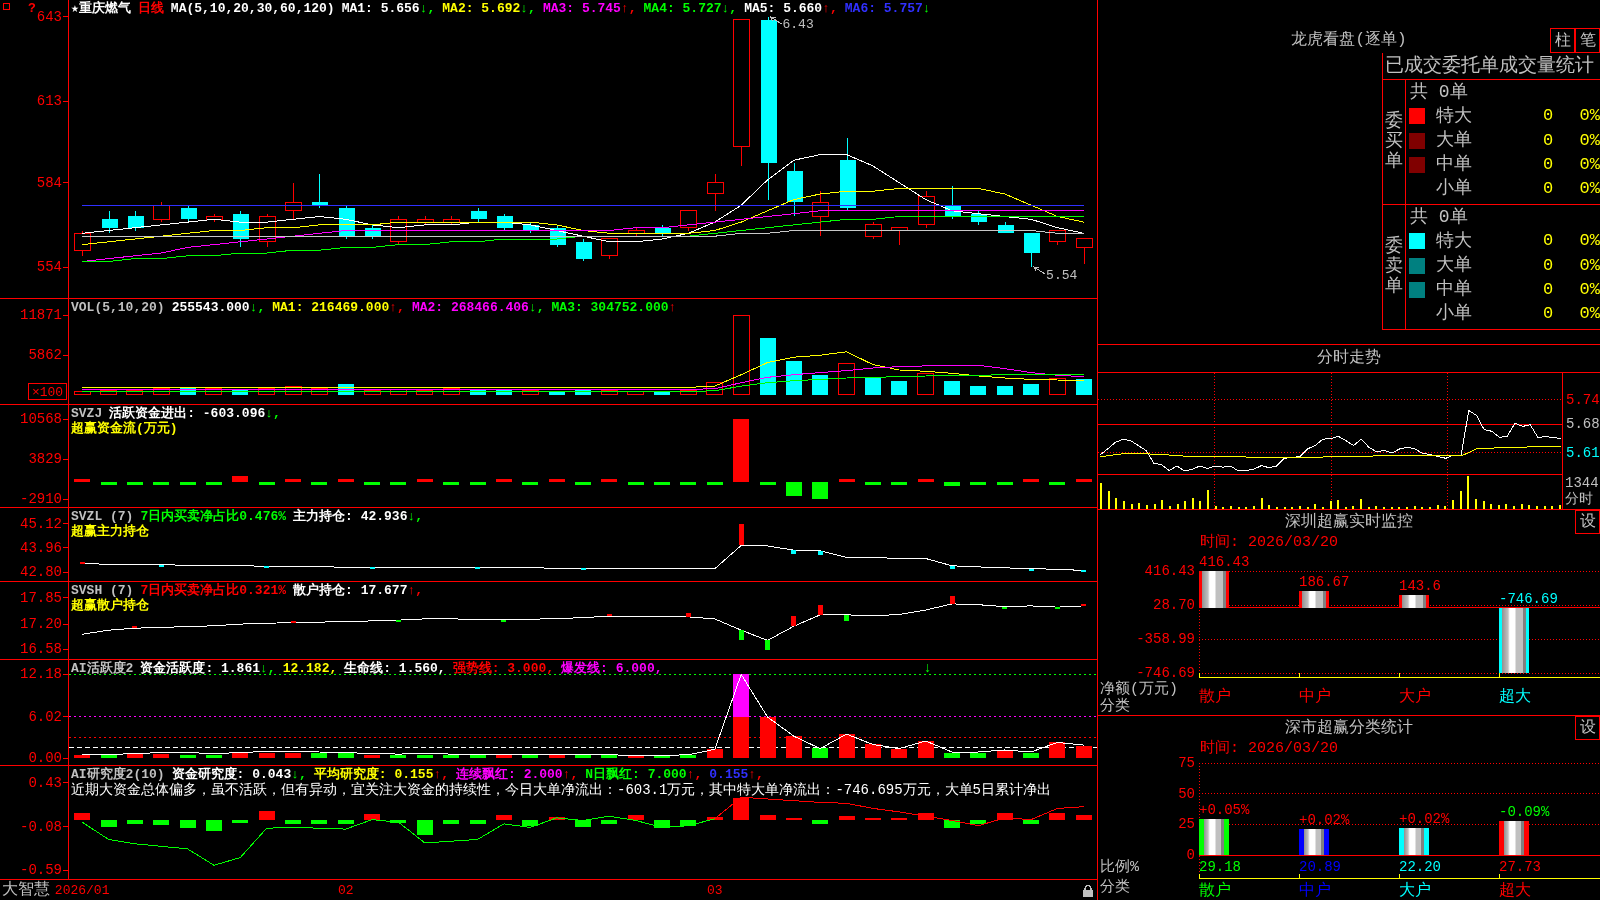  I want to click on axis-tick-label: 5862, so click(45, 355).